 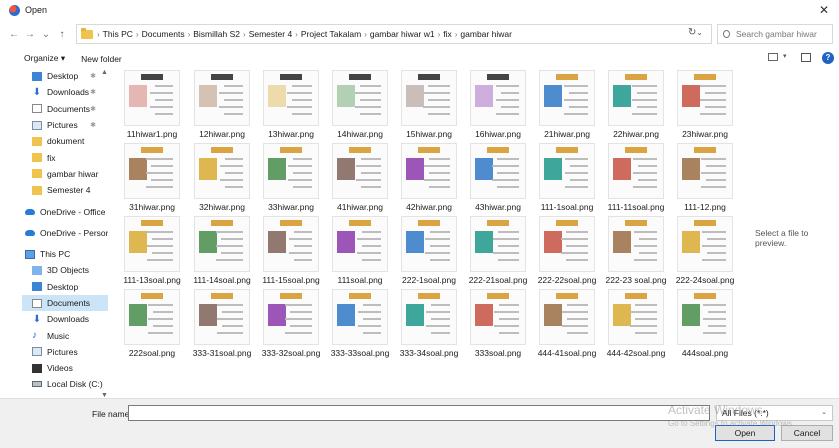 I want to click on sidebar-item-fix: fix, so click(x=65, y=157).